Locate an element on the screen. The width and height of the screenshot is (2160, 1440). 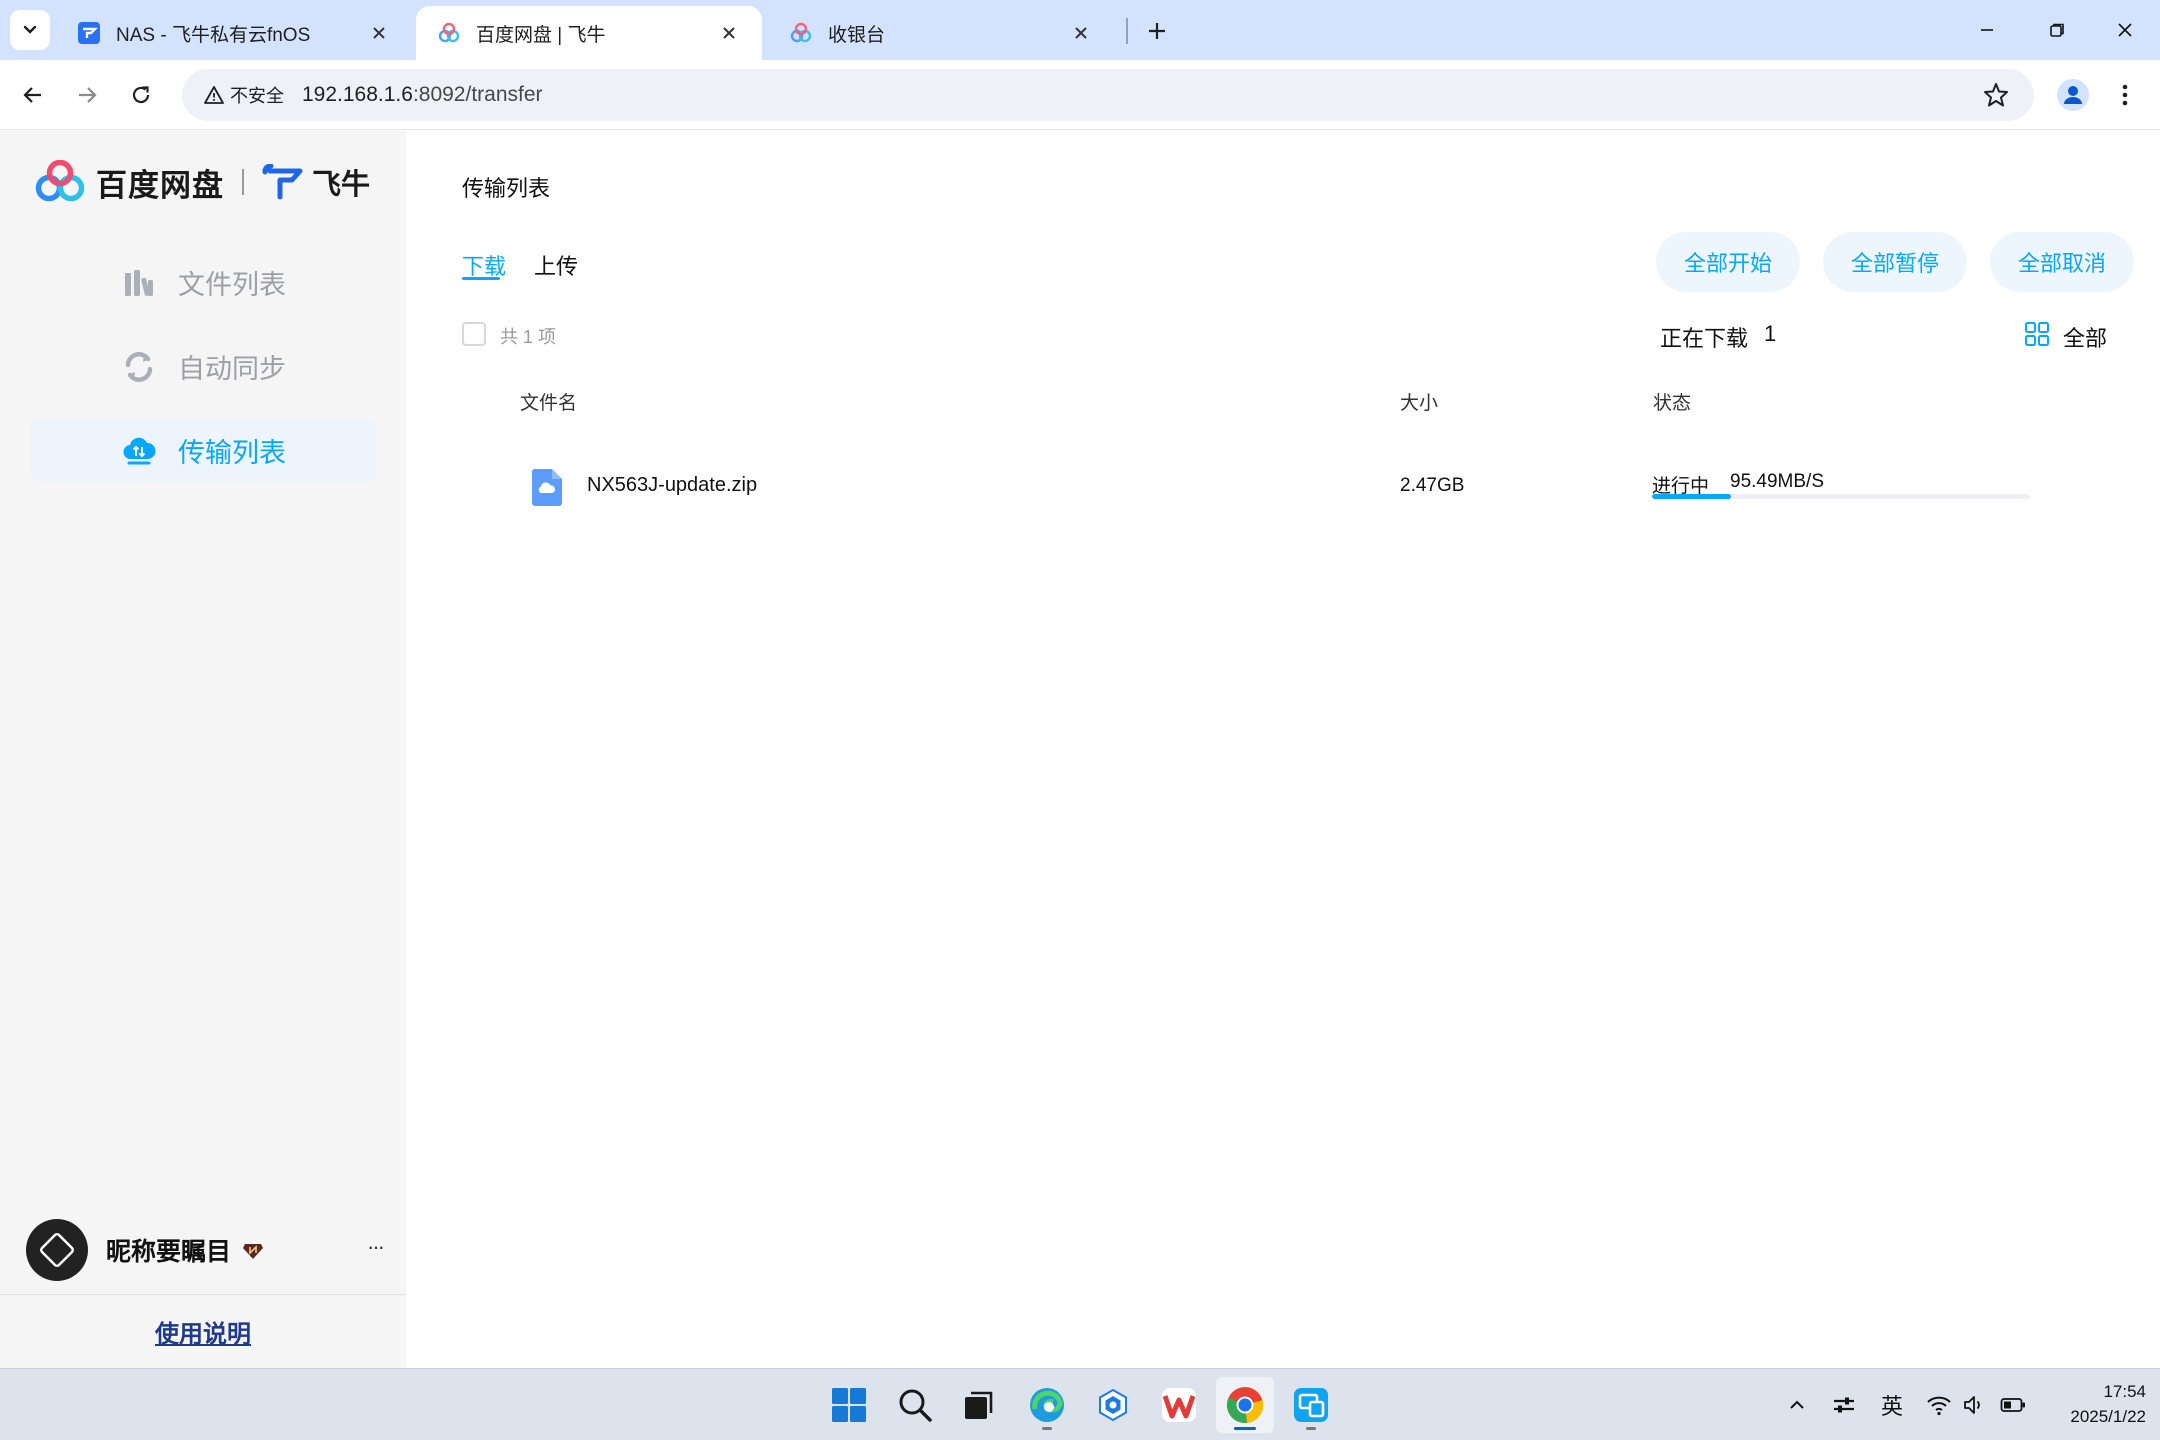
tab-title: NAS - 飞牛私有云fnOS is located at coordinates (213, 35).